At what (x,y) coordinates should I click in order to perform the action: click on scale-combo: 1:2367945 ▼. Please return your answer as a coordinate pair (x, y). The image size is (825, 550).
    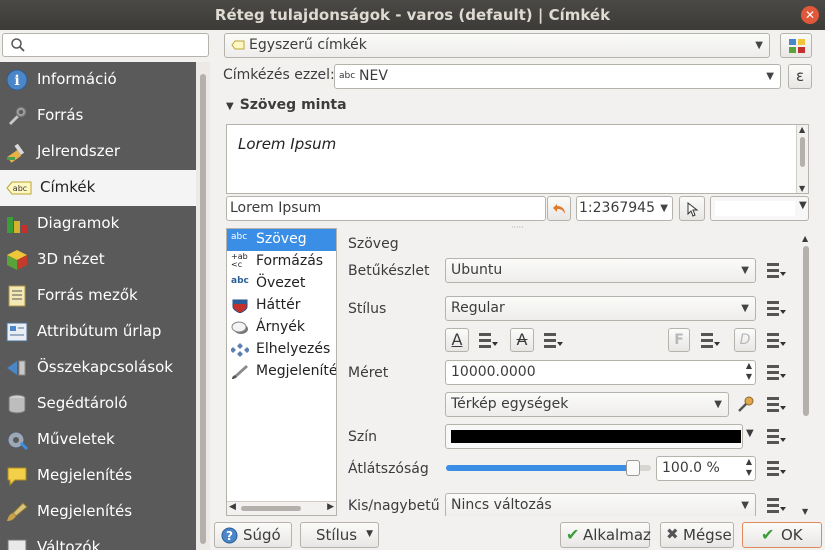
    Looking at the image, I should click on (624, 208).